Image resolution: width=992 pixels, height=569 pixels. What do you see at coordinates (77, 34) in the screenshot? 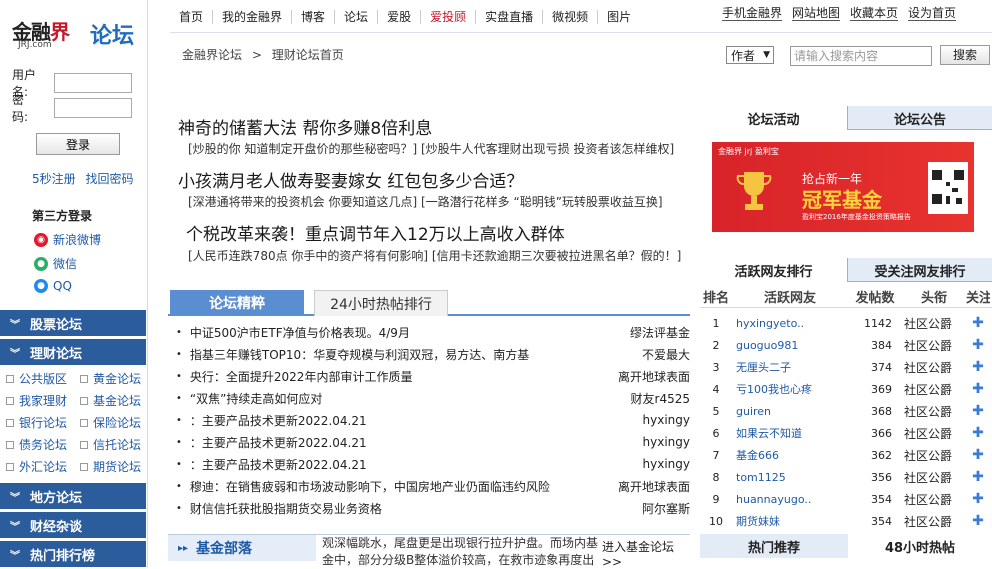
I see `site-logo: 金融界 JRJ.com 论坛` at bounding box center [77, 34].